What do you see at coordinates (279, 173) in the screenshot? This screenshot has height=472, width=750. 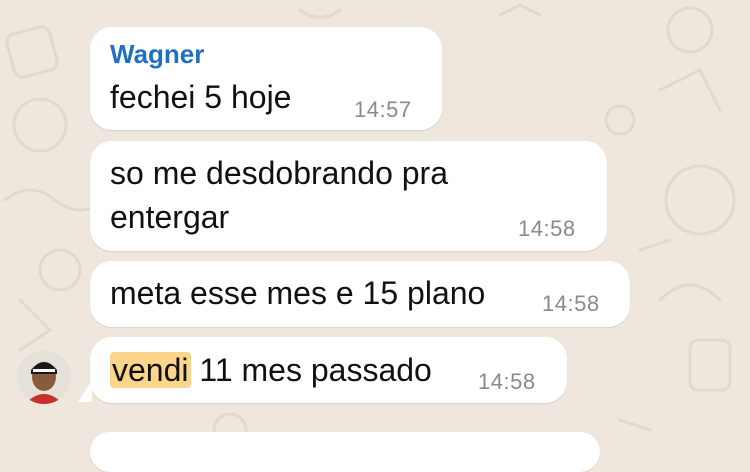 I see `message-text-line: so me desdobrando pra` at bounding box center [279, 173].